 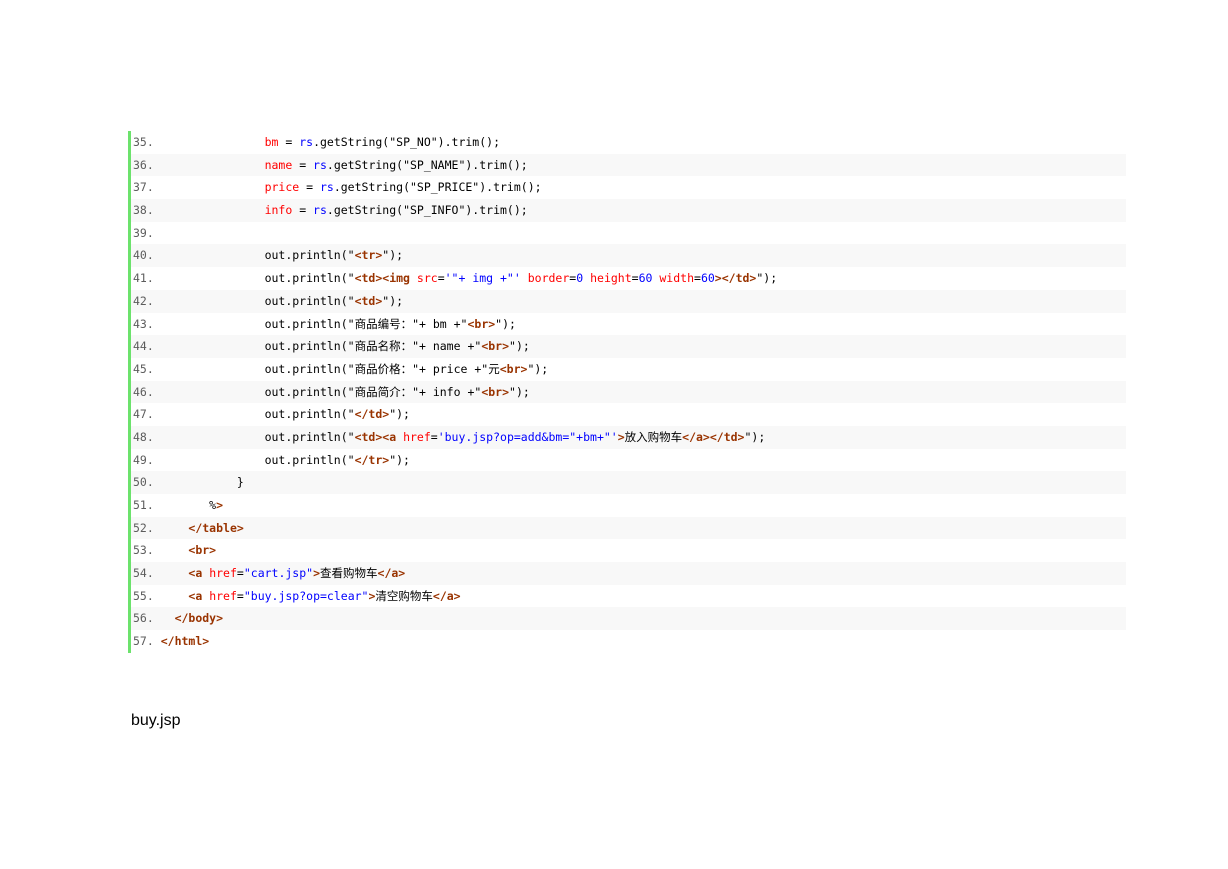 I want to click on line-number: 56., so click(x=143, y=618).